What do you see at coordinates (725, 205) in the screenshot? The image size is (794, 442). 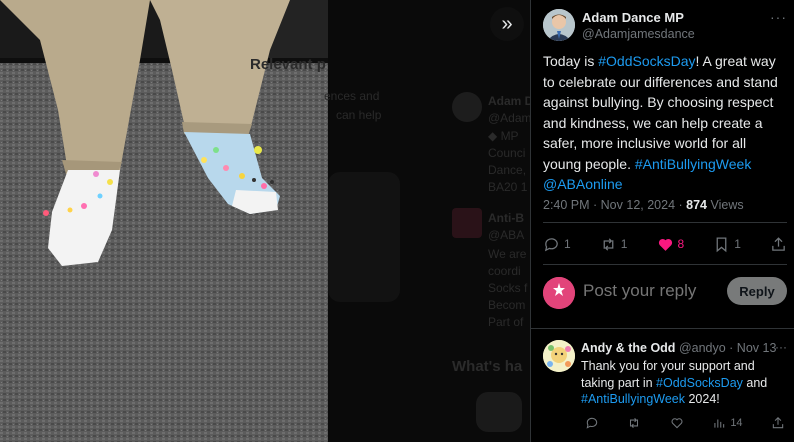 I see `views-label: Views` at bounding box center [725, 205].